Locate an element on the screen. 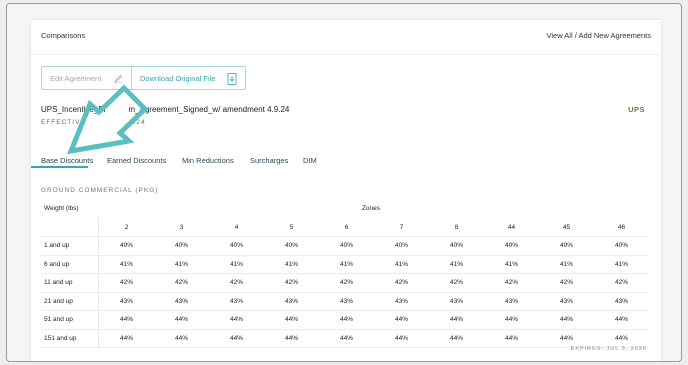 Image resolution: width=688 pixels, height=365 pixels. effective-date: EFFECTIVE 024 is located at coordinates (93, 122).